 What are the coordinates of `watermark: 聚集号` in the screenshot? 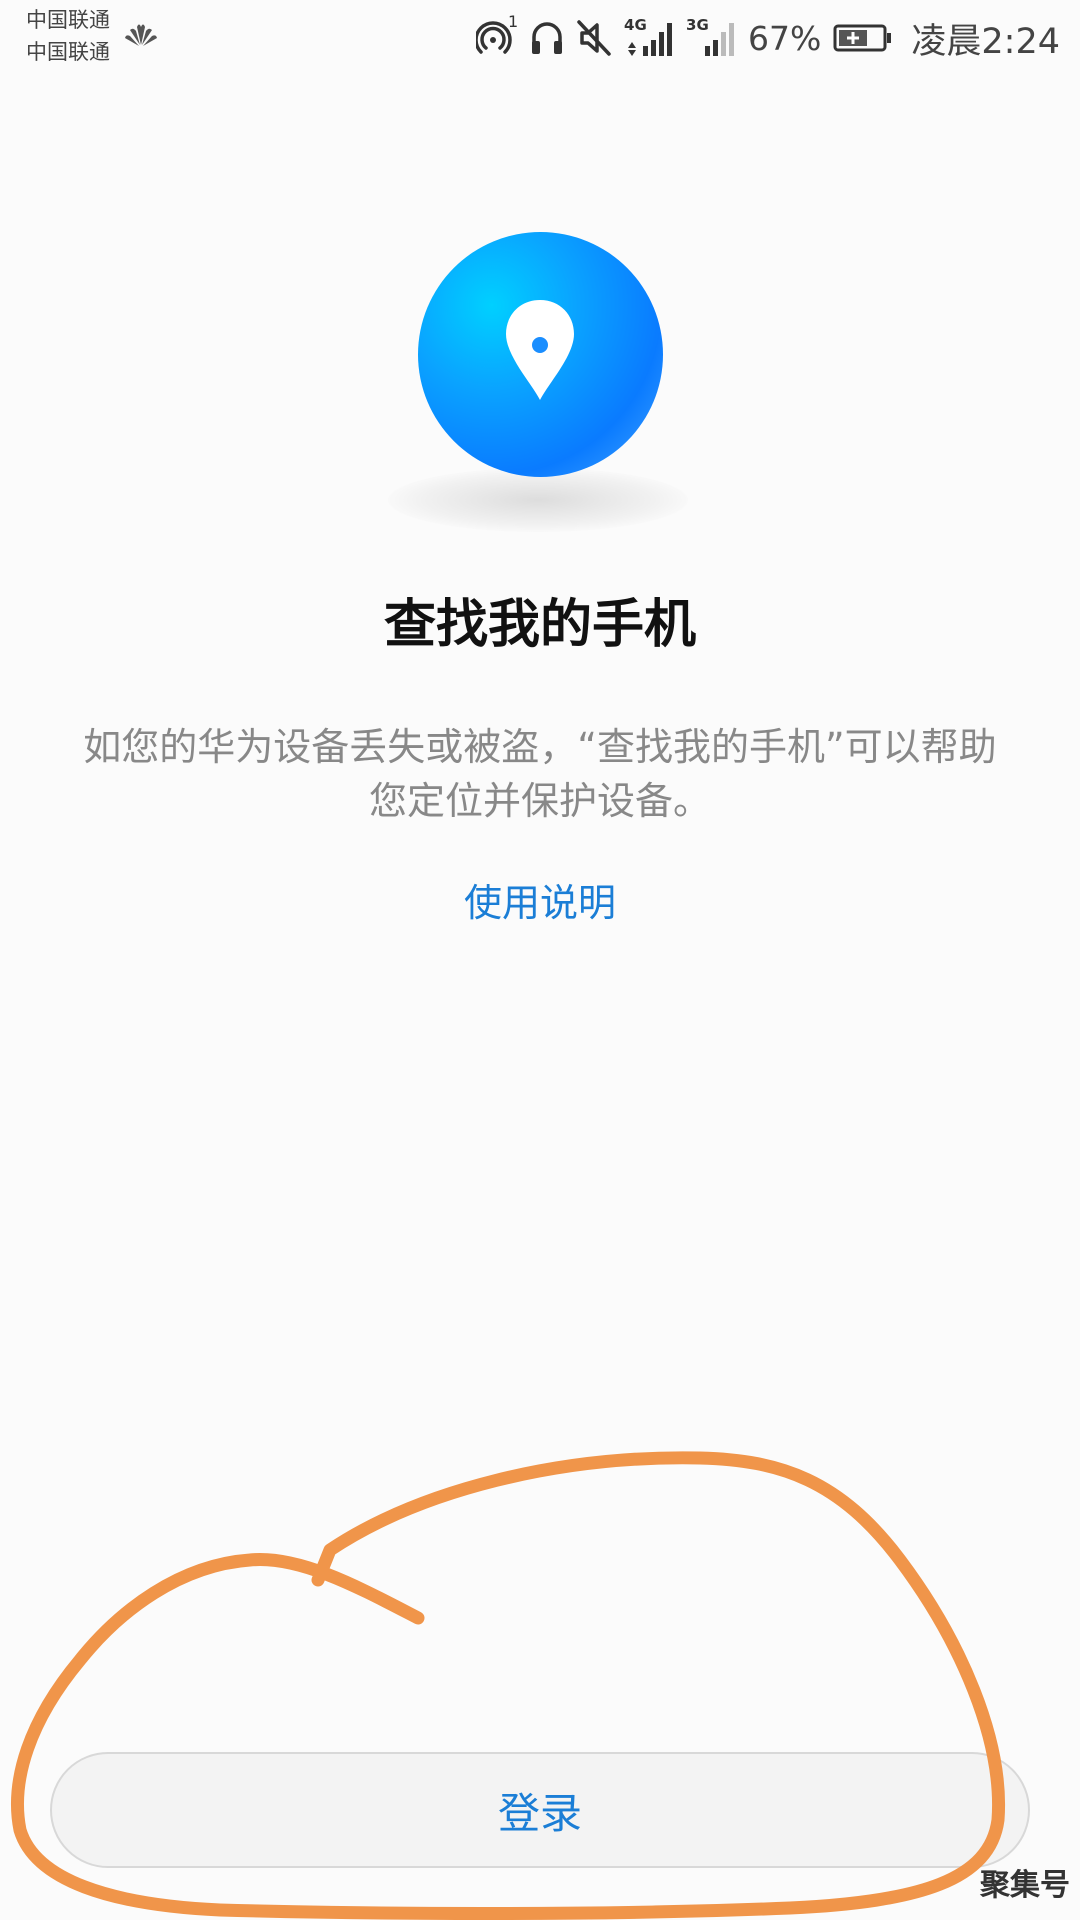 It's located at (1025, 1885).